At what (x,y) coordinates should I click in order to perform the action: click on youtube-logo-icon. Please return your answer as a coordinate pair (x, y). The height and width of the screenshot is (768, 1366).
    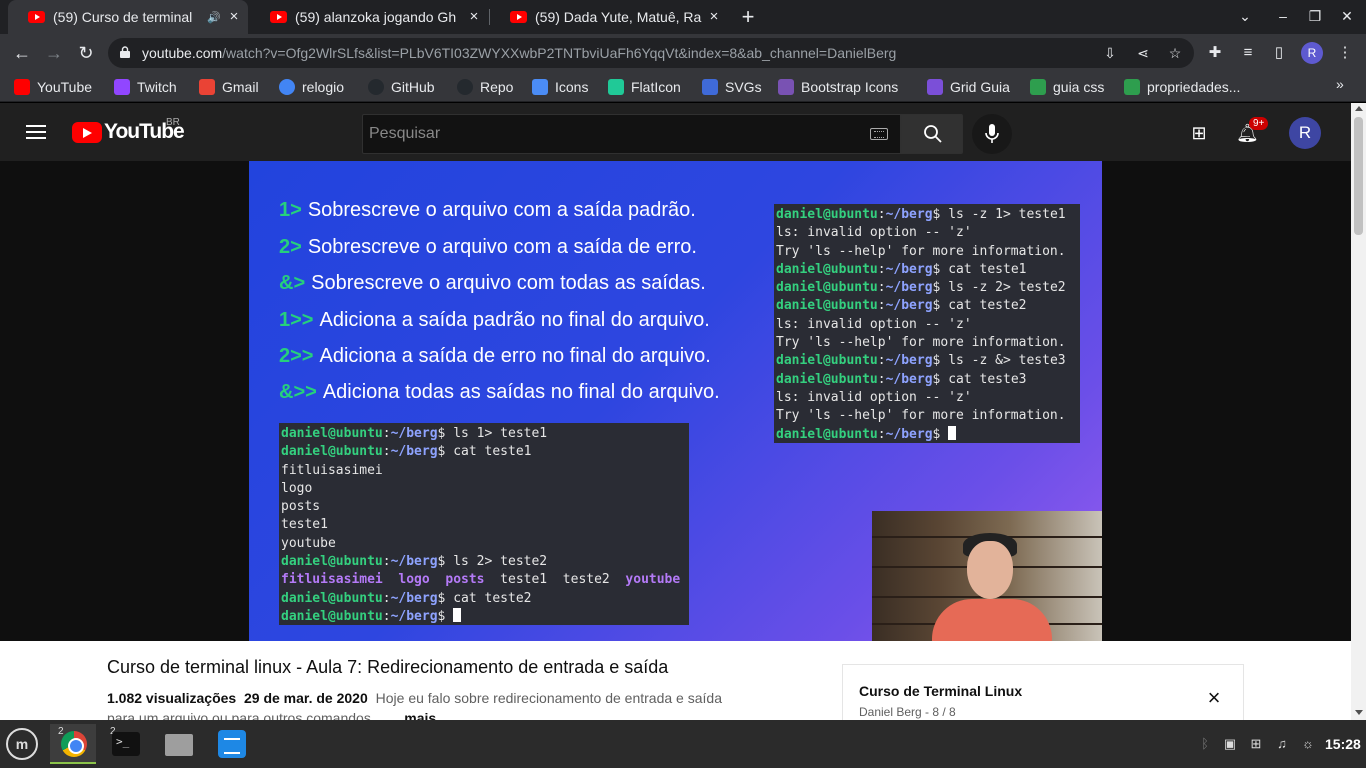
    Looking at the image, I should click on (87, 132).